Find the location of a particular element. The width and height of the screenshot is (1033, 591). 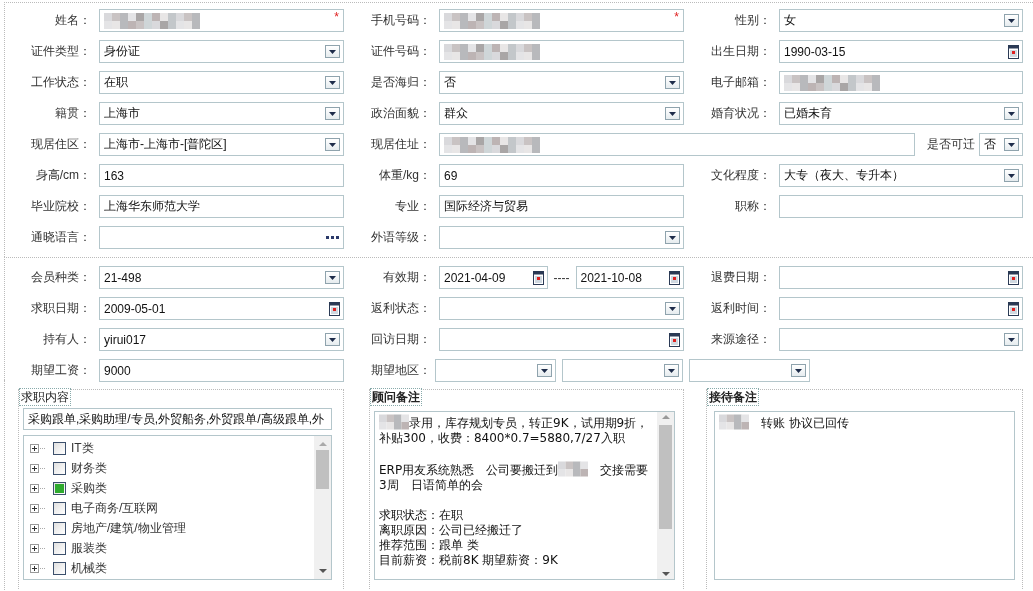

dropdown-field: 上海市-上海市-[普陀区] is located at coordinates (221, 144).